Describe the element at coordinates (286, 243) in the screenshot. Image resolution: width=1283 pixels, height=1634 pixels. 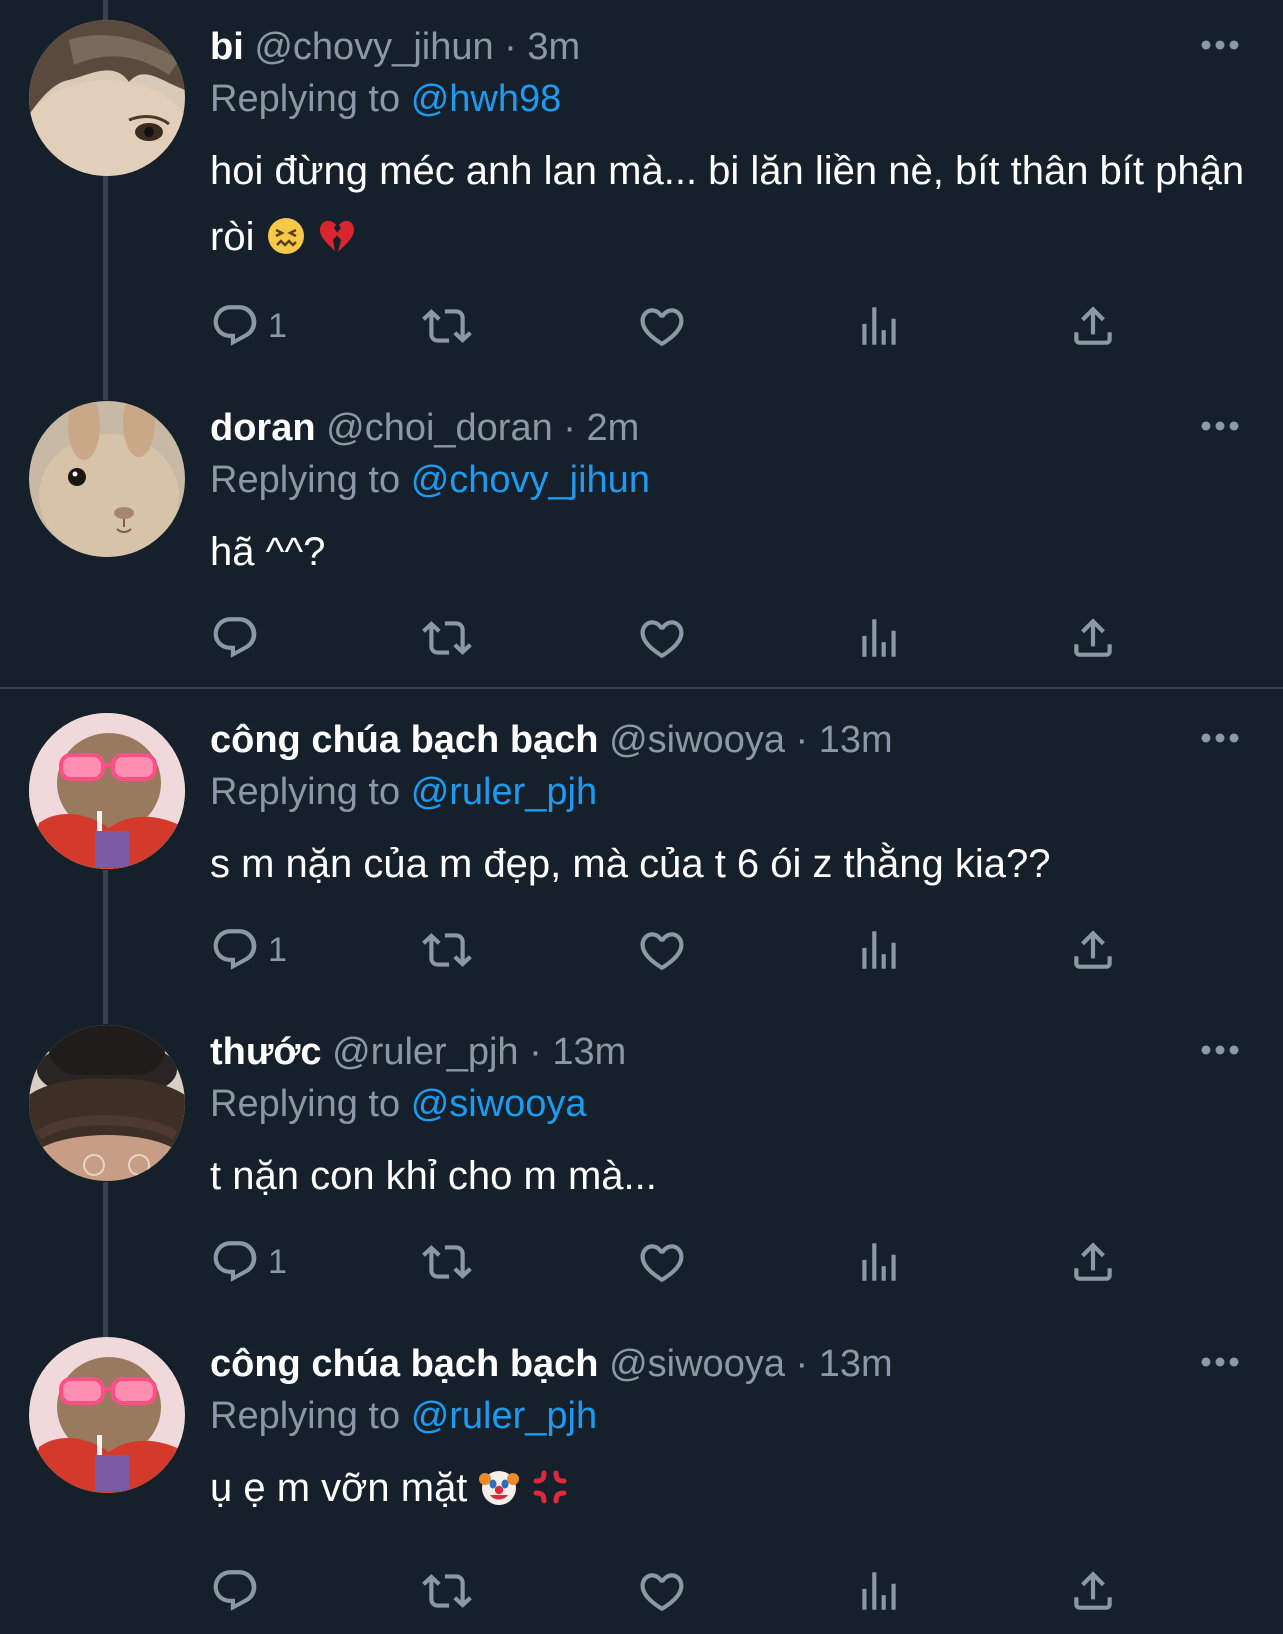
I see `confounded-face-emoji` at that location.